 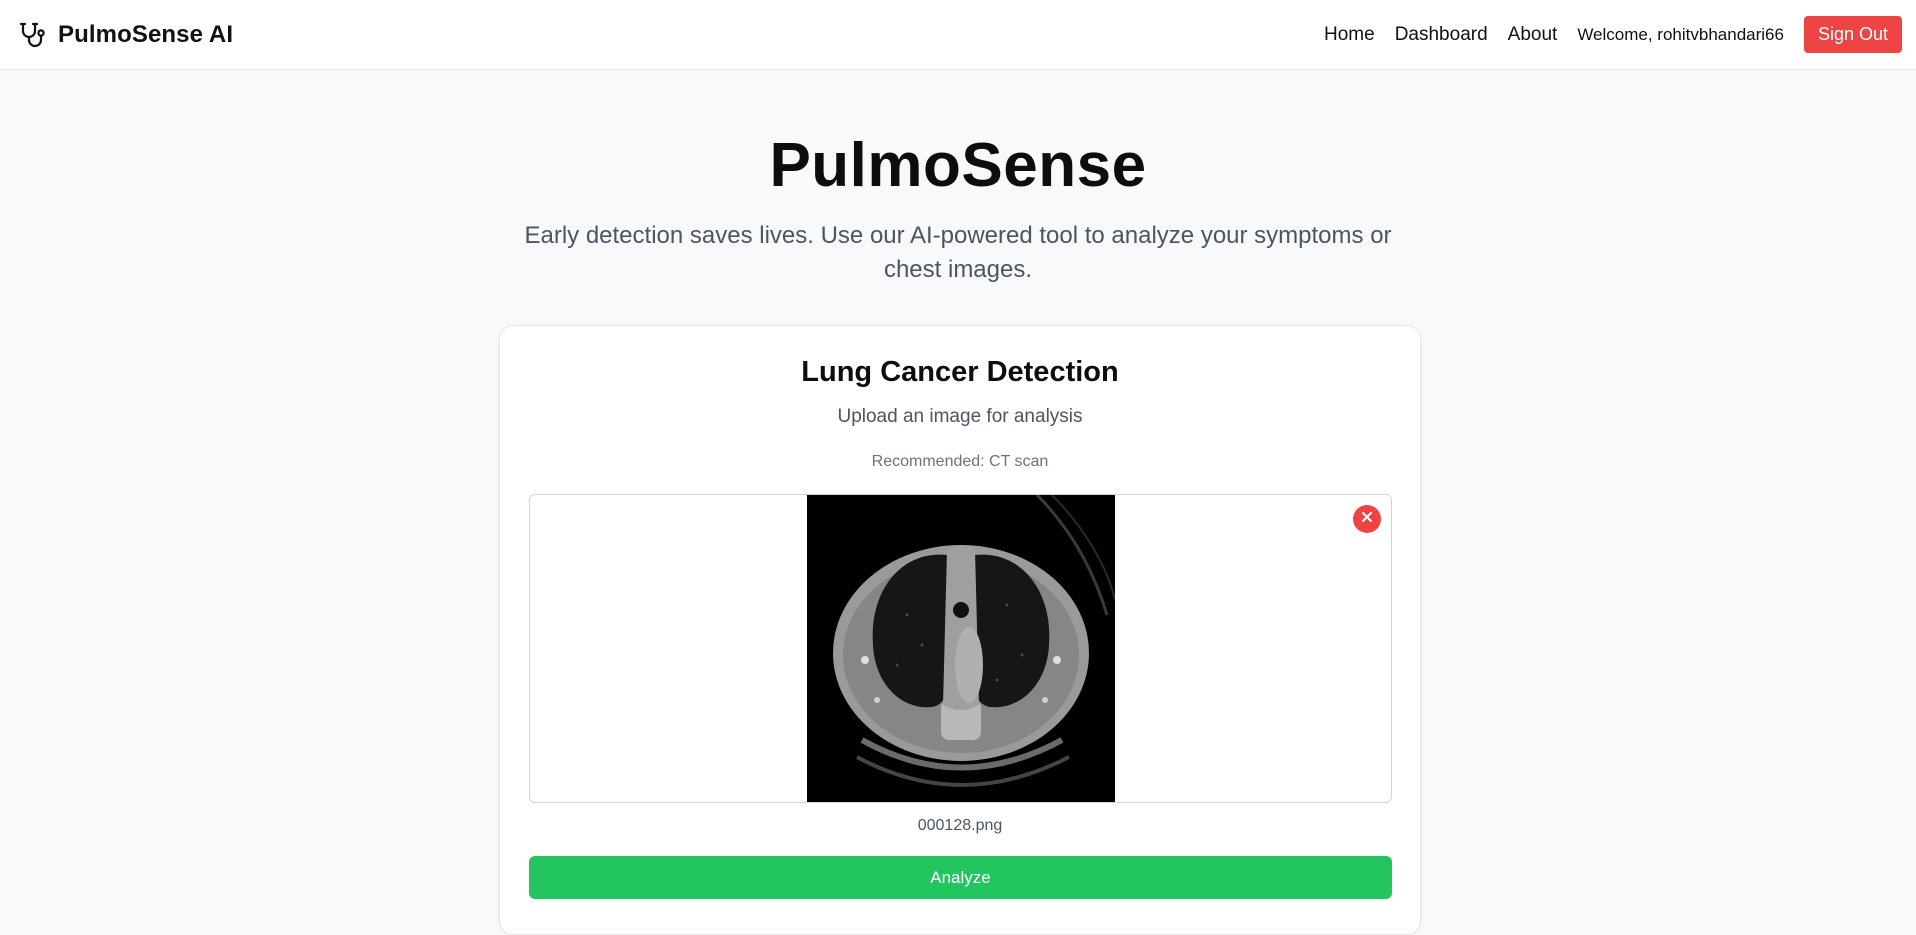 I want to click on sign-out-button: Sign Out, so click(x=1852, y=34).